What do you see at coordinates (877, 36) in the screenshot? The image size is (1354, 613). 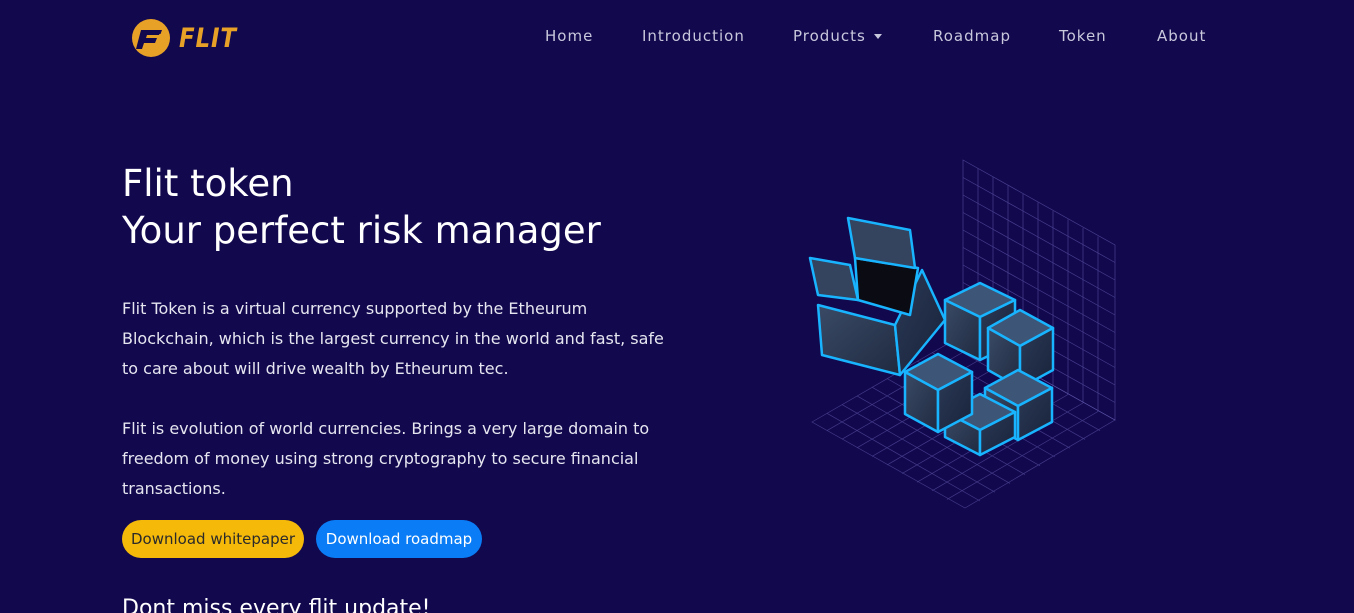 I see `chevron-down-icon` at bounding box center [877, 36].